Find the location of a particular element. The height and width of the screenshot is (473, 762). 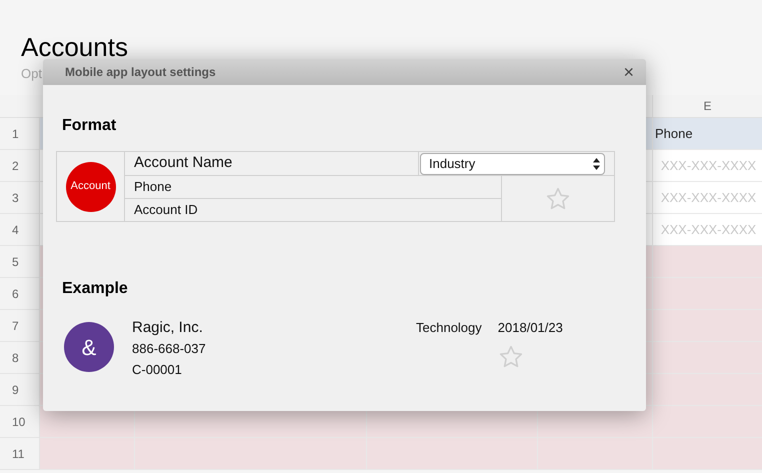

record-date: 2018/01/23 is located at coordinates (530, 328).